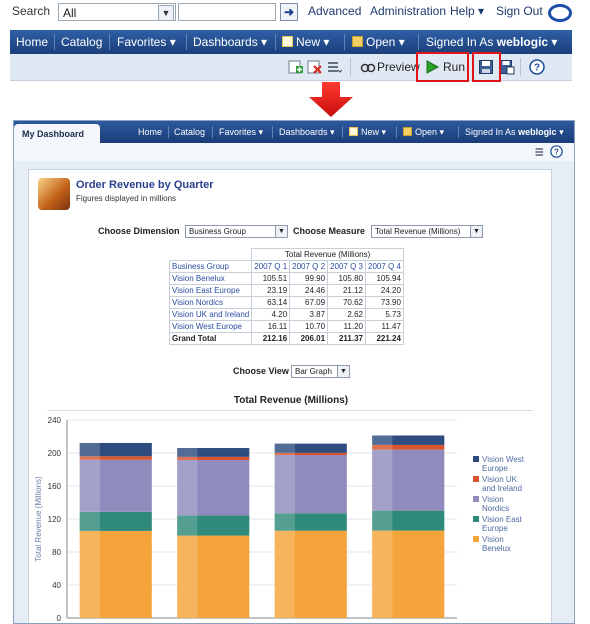  What do you see at coordinates (495, 528) in the screenshot?
I see `legend-label: Europe` at bounding box center [495, 528].